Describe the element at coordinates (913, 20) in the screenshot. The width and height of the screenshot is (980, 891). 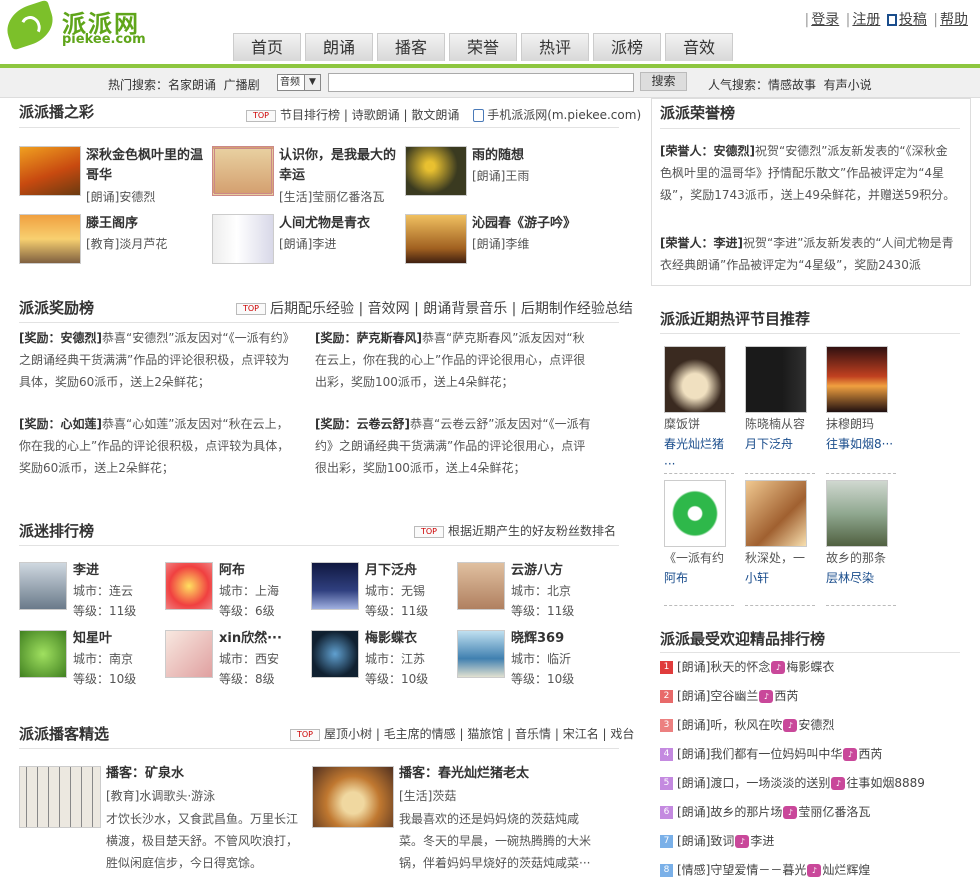
I see `submit-link: 投稿` at that location.